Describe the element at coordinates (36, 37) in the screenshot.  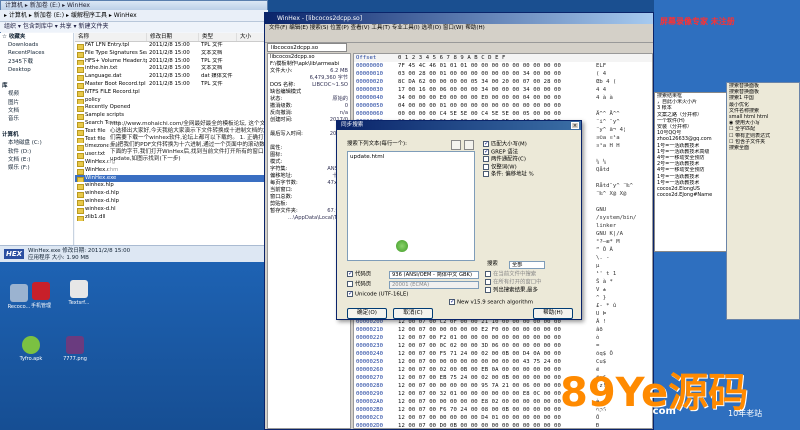
I see `nav-item: ☆ 收藏夹` at that location.